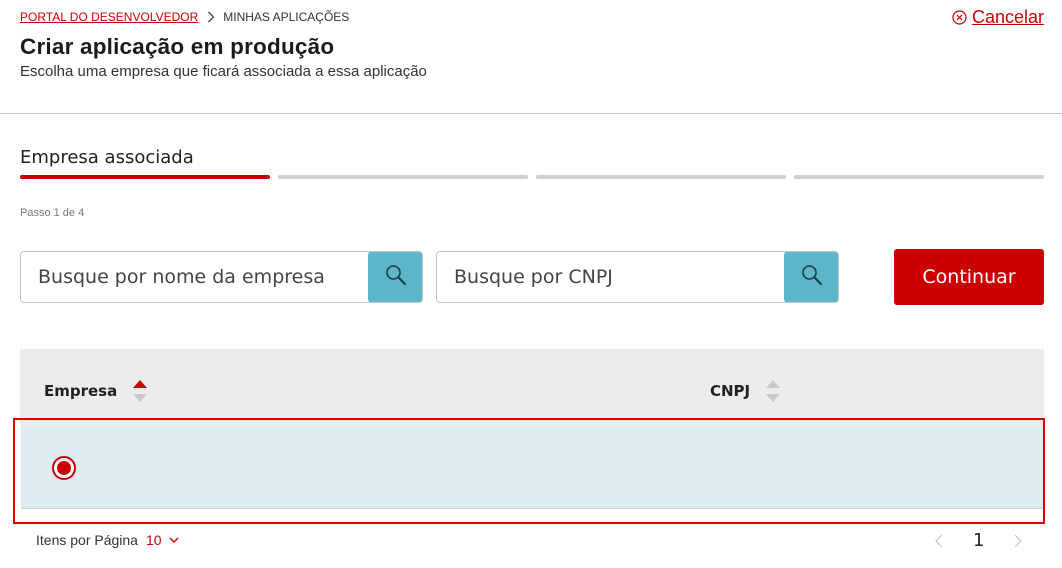  What do you see at coordinates (177, 46) in the screenshot?
I see `page-title: Criar aplicação em produção` at bounding box center [177, 46].